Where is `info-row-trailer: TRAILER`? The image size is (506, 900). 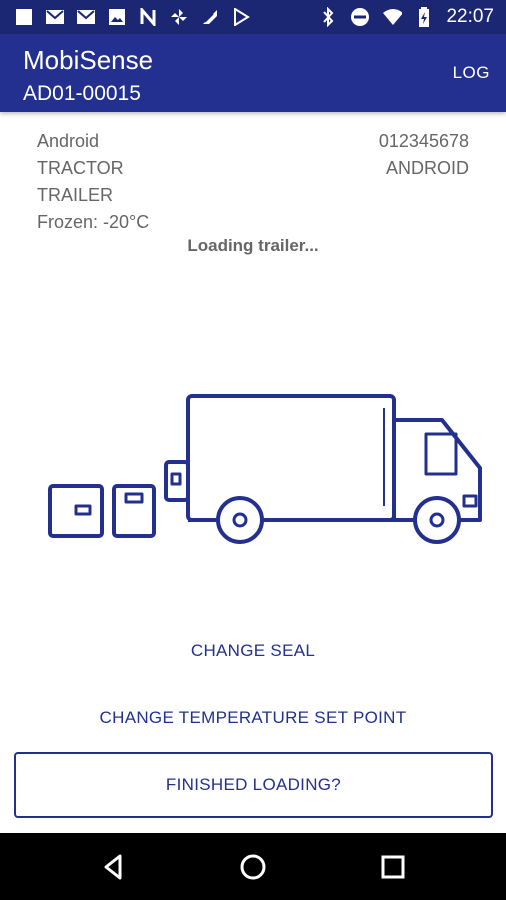 info-row-trailer: TRAILER is located at coordinates (253, 197).